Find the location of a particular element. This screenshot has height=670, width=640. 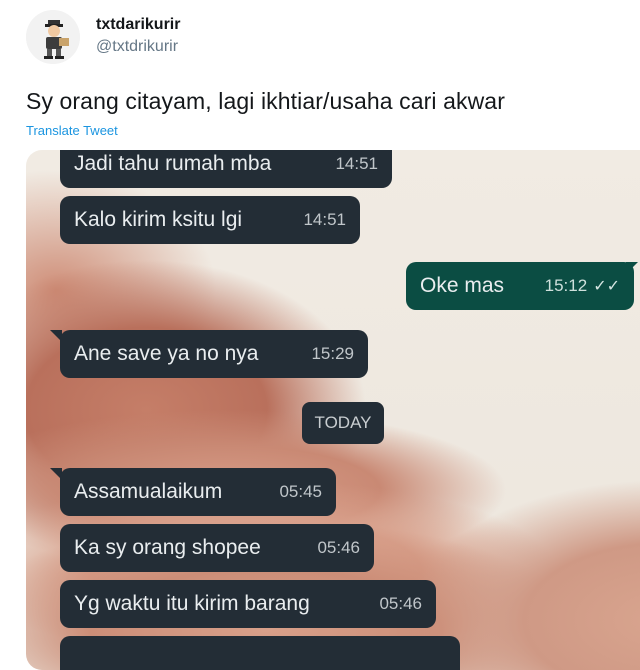

user-handle: @txtdrikurir is located at coordinates (137, 47).